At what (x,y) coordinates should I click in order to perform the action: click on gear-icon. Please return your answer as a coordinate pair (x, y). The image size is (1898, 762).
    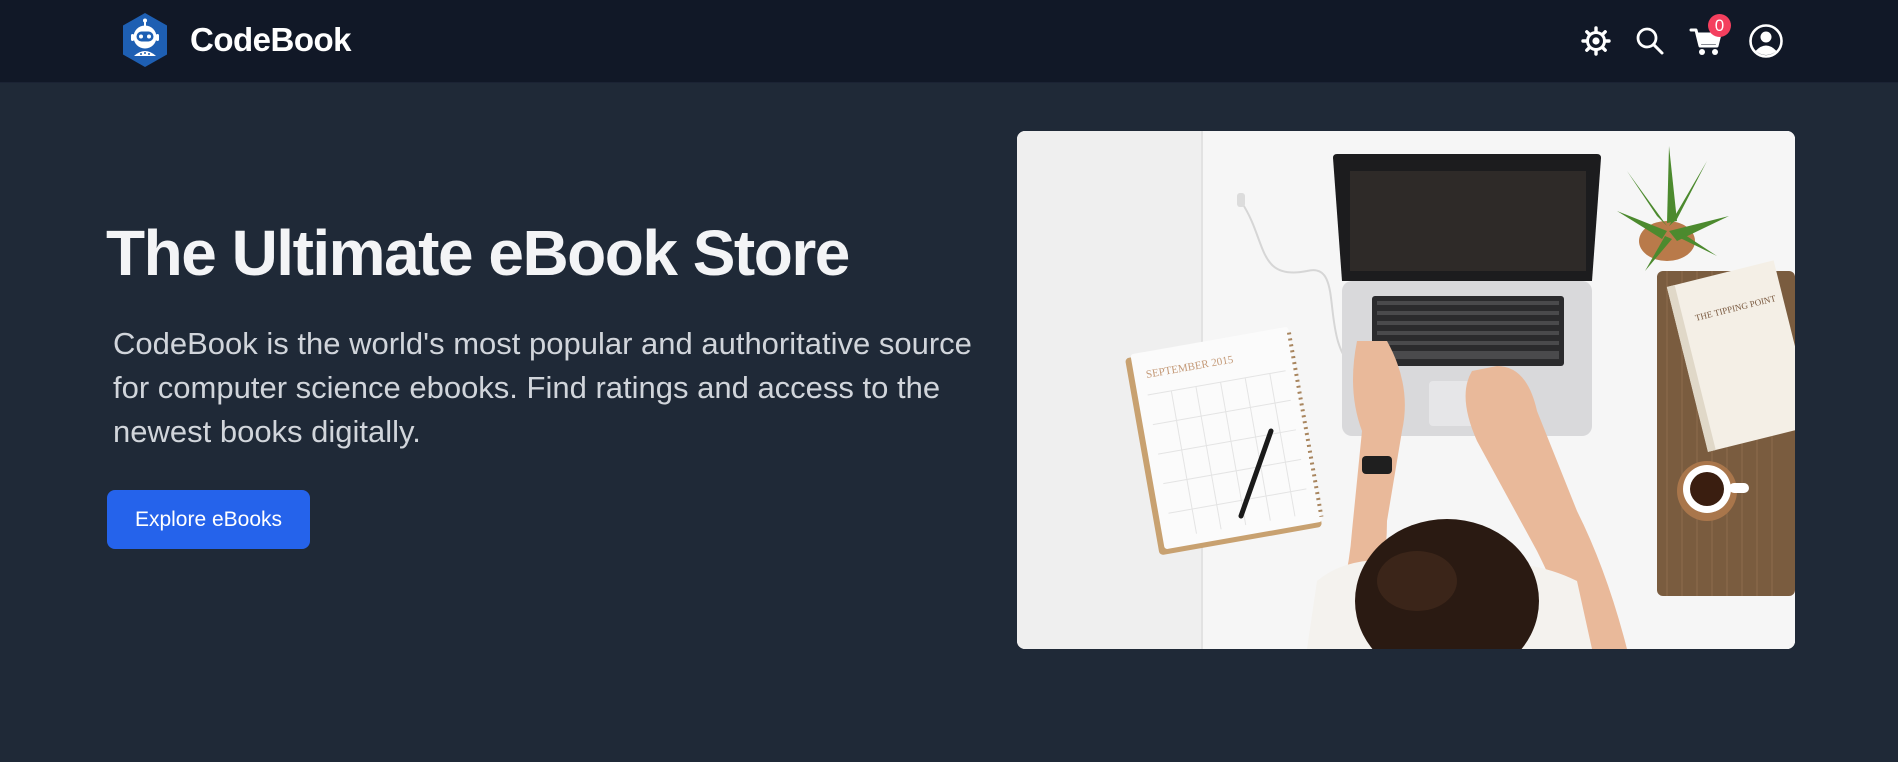
    Looking at the image, I should click on (1596, 41).